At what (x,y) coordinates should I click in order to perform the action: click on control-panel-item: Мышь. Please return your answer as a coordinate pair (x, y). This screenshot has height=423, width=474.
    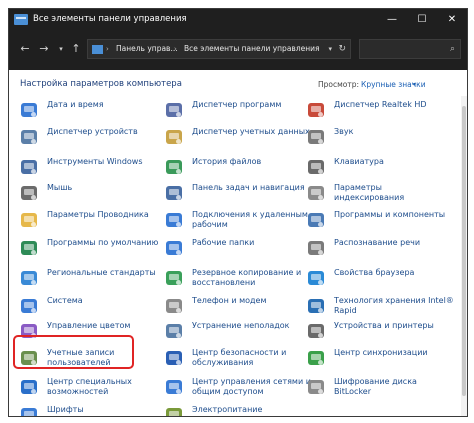
    Looking at the image, I should click on (89, 196).